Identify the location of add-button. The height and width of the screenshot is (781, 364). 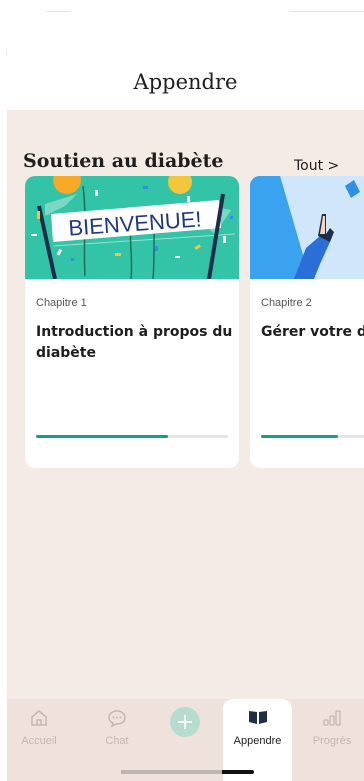
(185, 722).